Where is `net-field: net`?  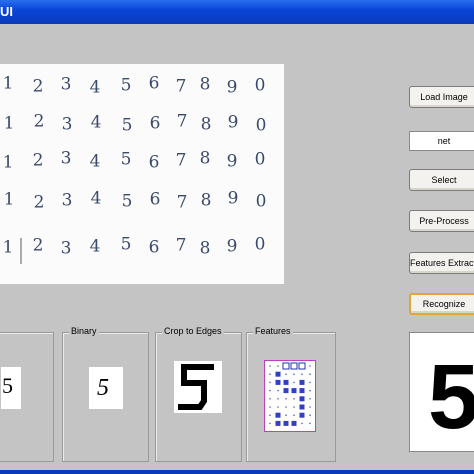
net-field: net is located at coordinates (441, 141).